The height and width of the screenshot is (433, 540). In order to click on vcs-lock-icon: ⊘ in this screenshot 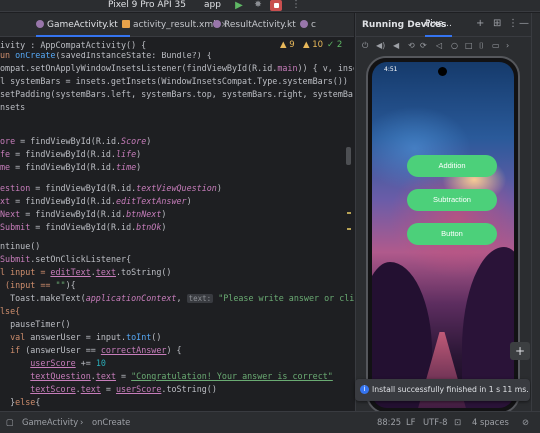, I will do `click(525, 422)`.